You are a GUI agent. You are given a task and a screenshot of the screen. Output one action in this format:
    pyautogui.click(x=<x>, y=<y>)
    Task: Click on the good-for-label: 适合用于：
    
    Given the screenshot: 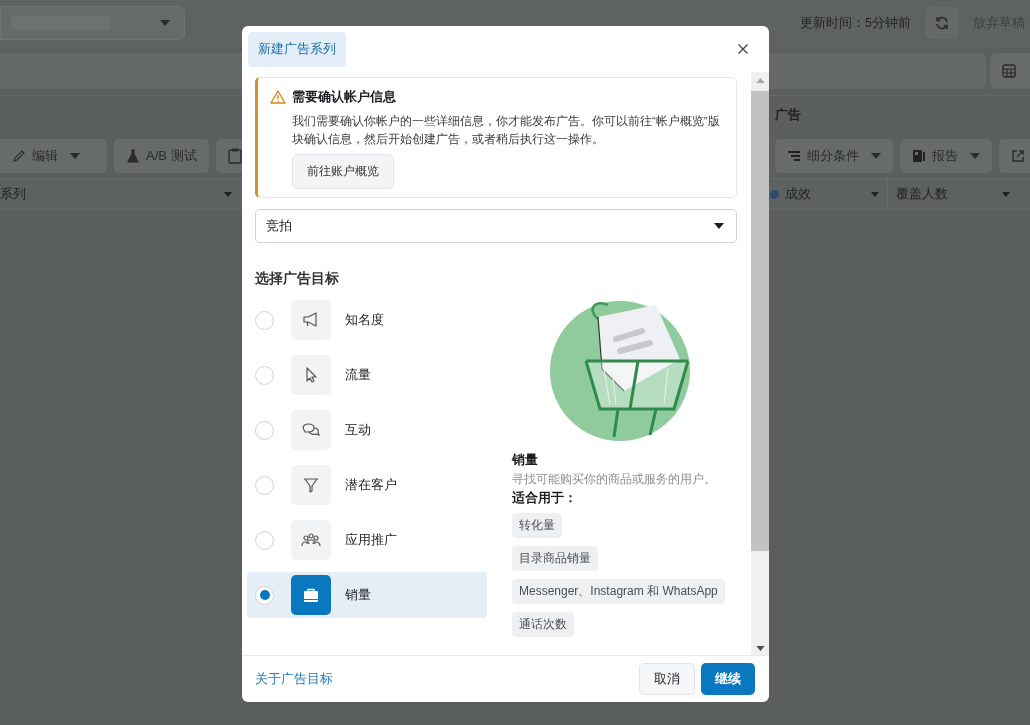 What is the action you would take?
    pyautogui.click(x=544, y=498)
    